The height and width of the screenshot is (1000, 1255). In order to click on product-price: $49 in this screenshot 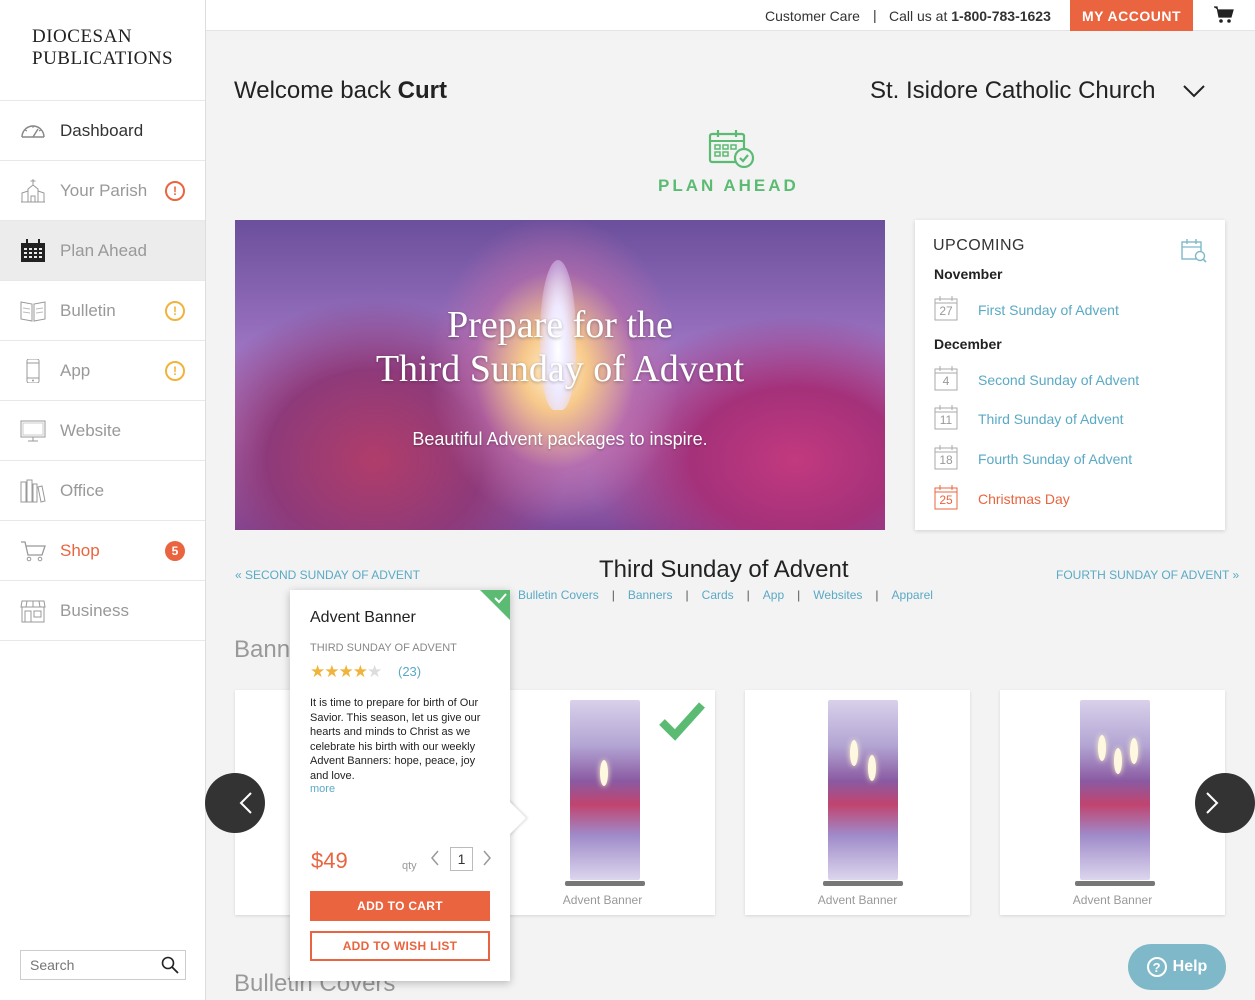, I will do `click(329, 860)`.